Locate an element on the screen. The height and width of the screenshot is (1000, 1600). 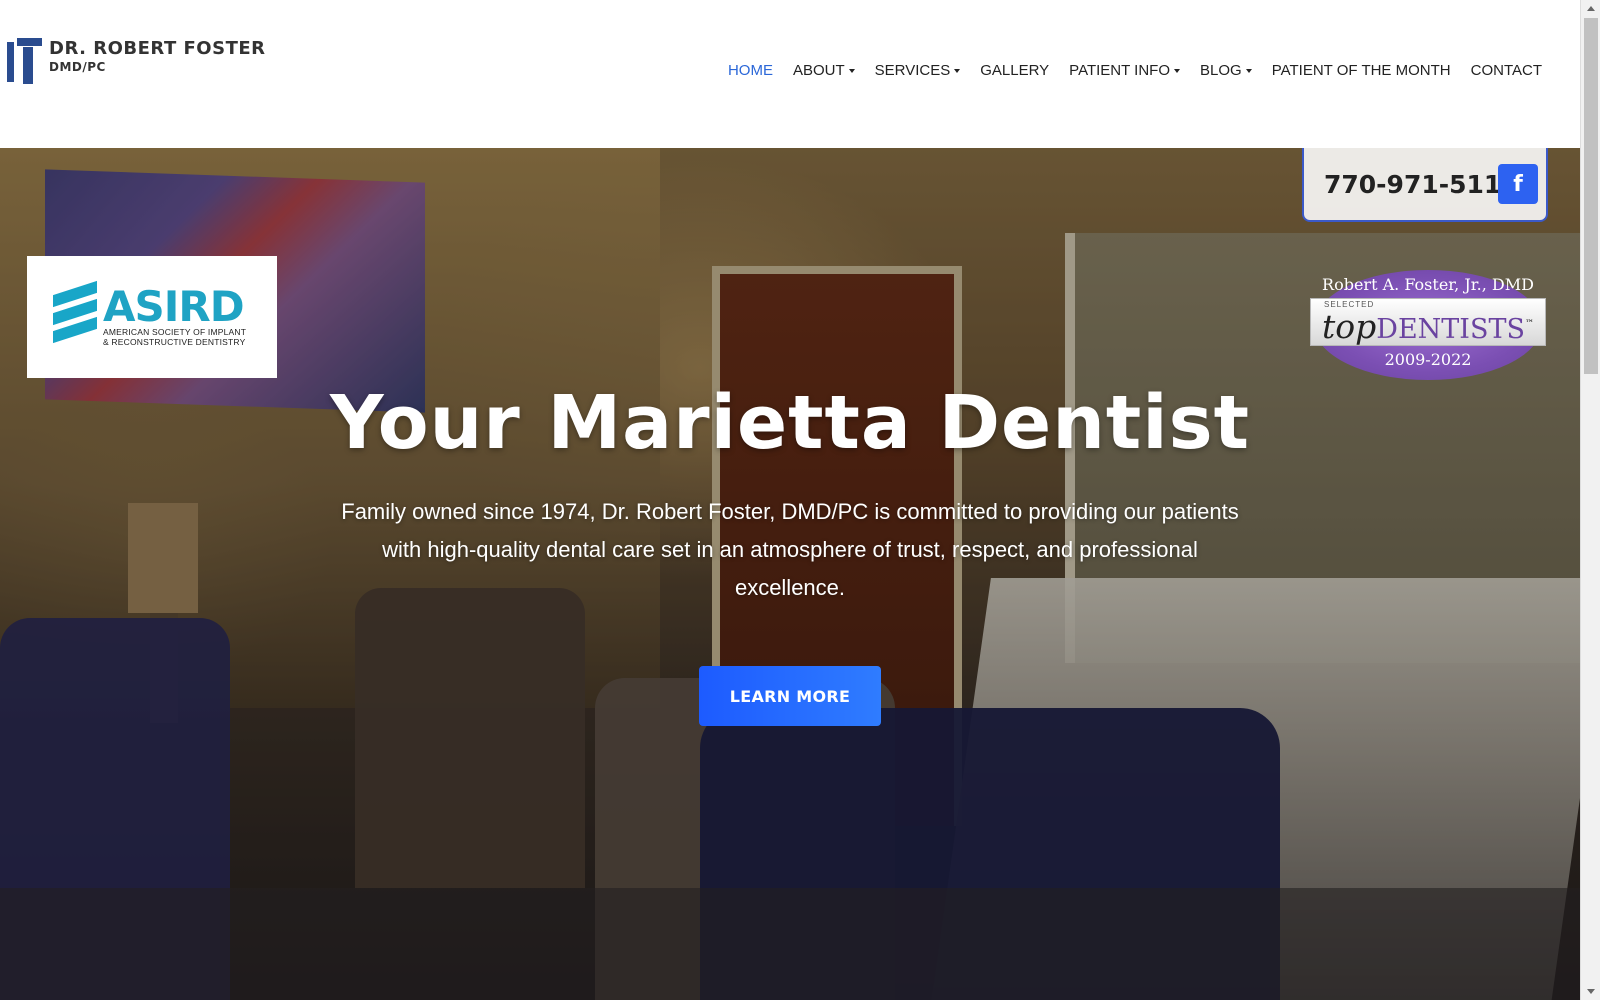
asird-line2: & RECONSTRUCTIVE DENTISTRY is located at coordinates (174, 342).